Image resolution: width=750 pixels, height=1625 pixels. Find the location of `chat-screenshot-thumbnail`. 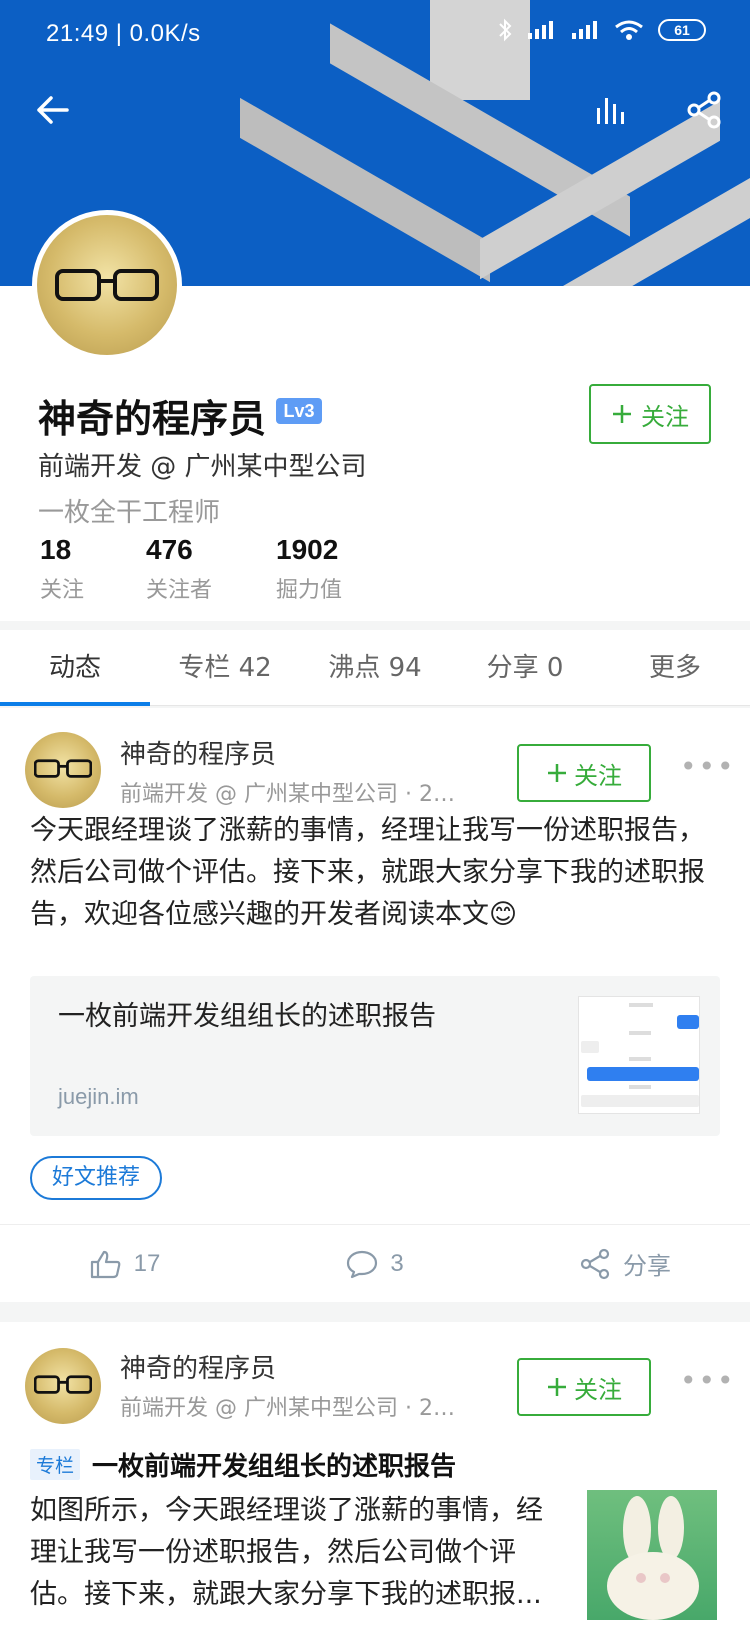

chat-screenshot-thumbnail is located at coordinates (640, 1055).